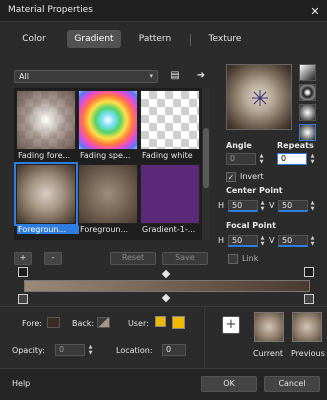  What do you see at coordinates (315, 11) in the screenshot?
I see `close-icon: ✕` at bounding box center [315, 11].